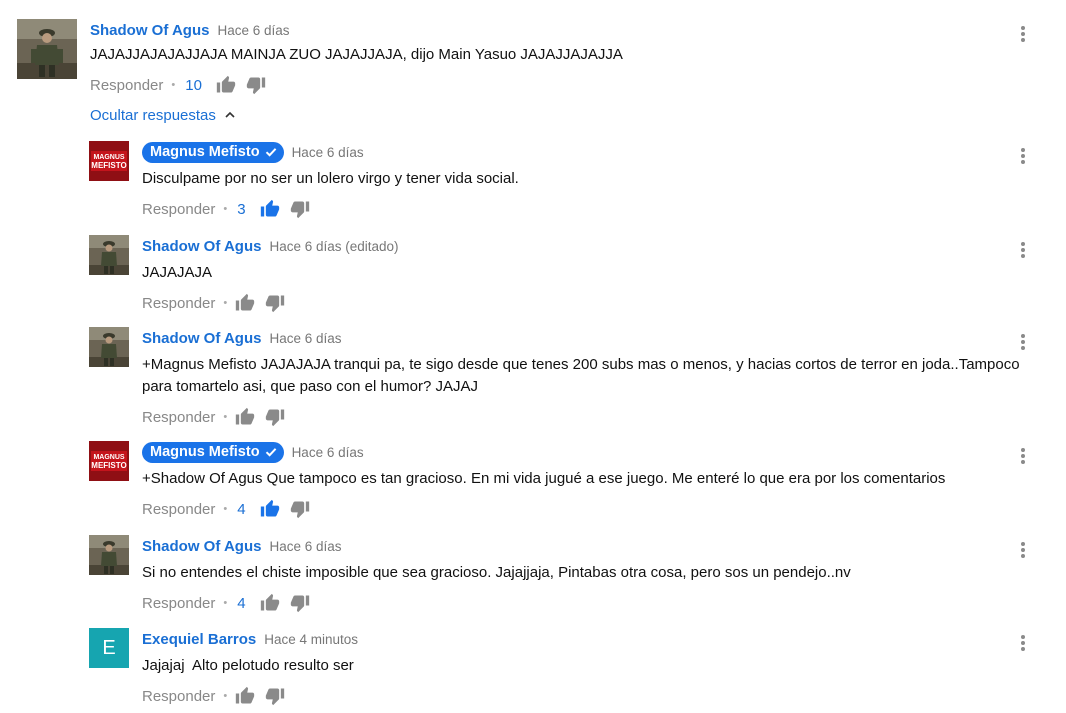  What do you see at coordinates (333, 246) in the screenshot?
I see `timestamp: Hace 6 días (editado)` at bounding box center [333, 246].